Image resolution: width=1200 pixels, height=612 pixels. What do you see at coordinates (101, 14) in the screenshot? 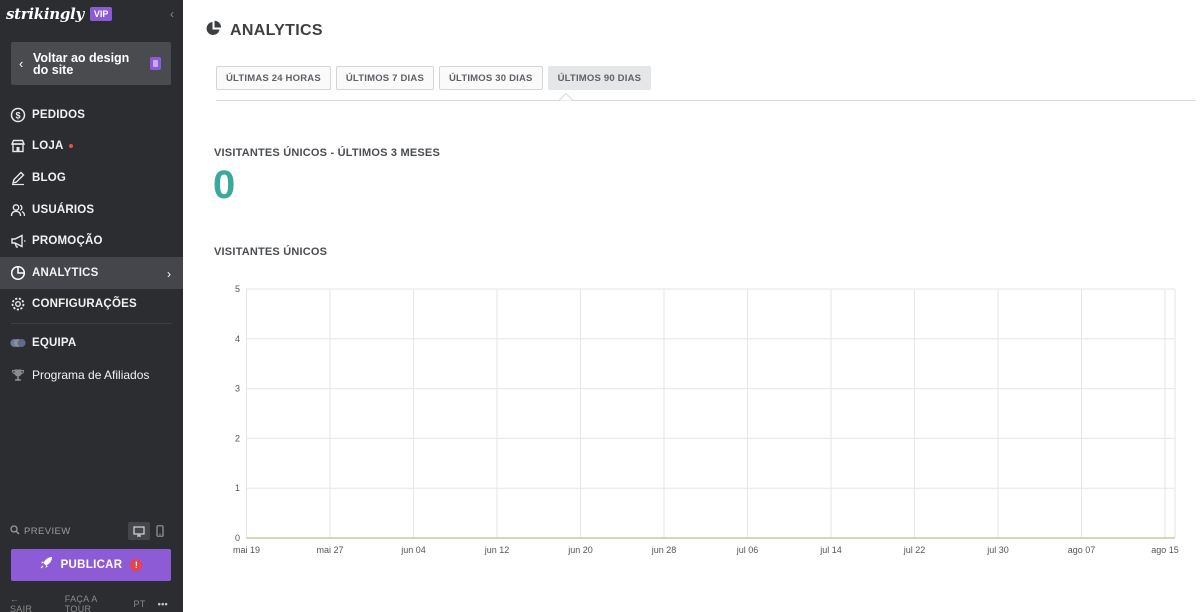
I see `vip-badge: VIP` at bounding box center [101, 14].